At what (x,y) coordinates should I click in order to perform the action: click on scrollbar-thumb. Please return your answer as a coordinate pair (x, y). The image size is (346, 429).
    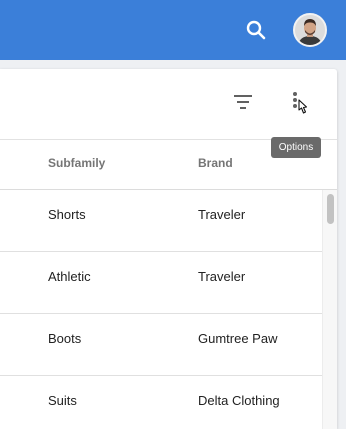
    Looking at the image, I should click on (330, 209).